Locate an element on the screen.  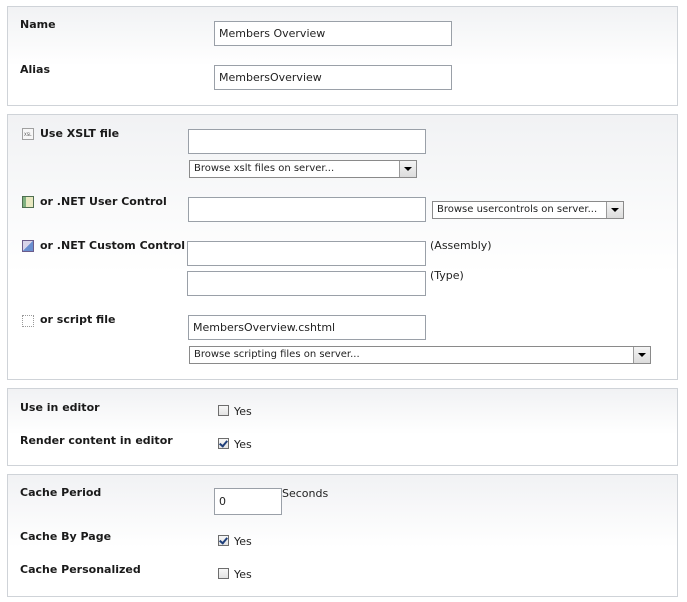
assembly-suffix: (Assembly) is located at coordinates (461, 245).